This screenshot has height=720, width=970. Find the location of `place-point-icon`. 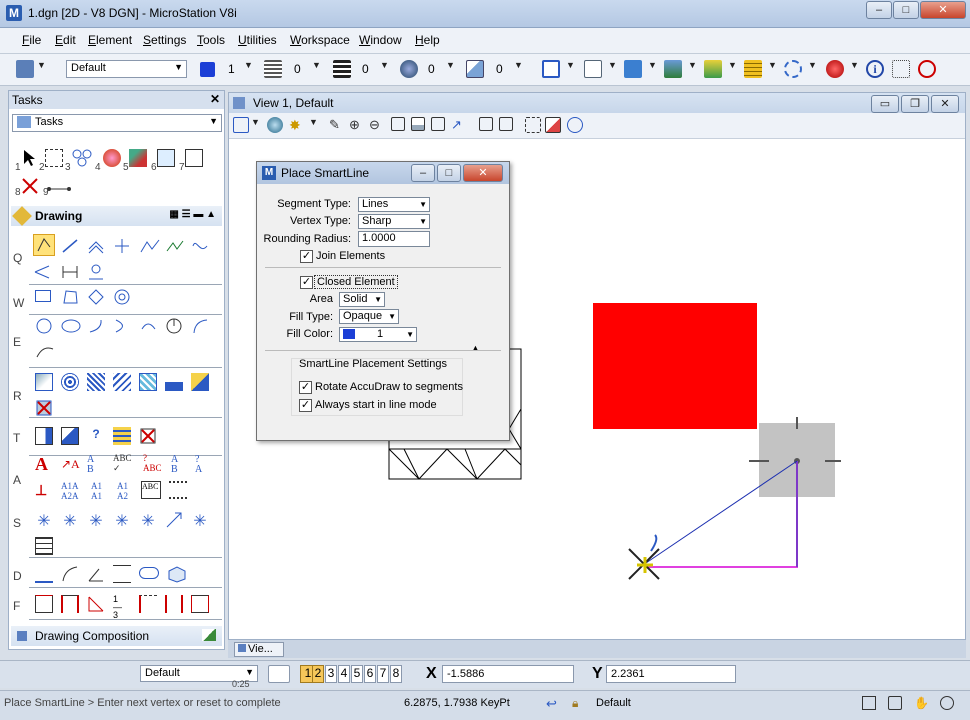

place-point-icon is located at coordinates (122, 246).